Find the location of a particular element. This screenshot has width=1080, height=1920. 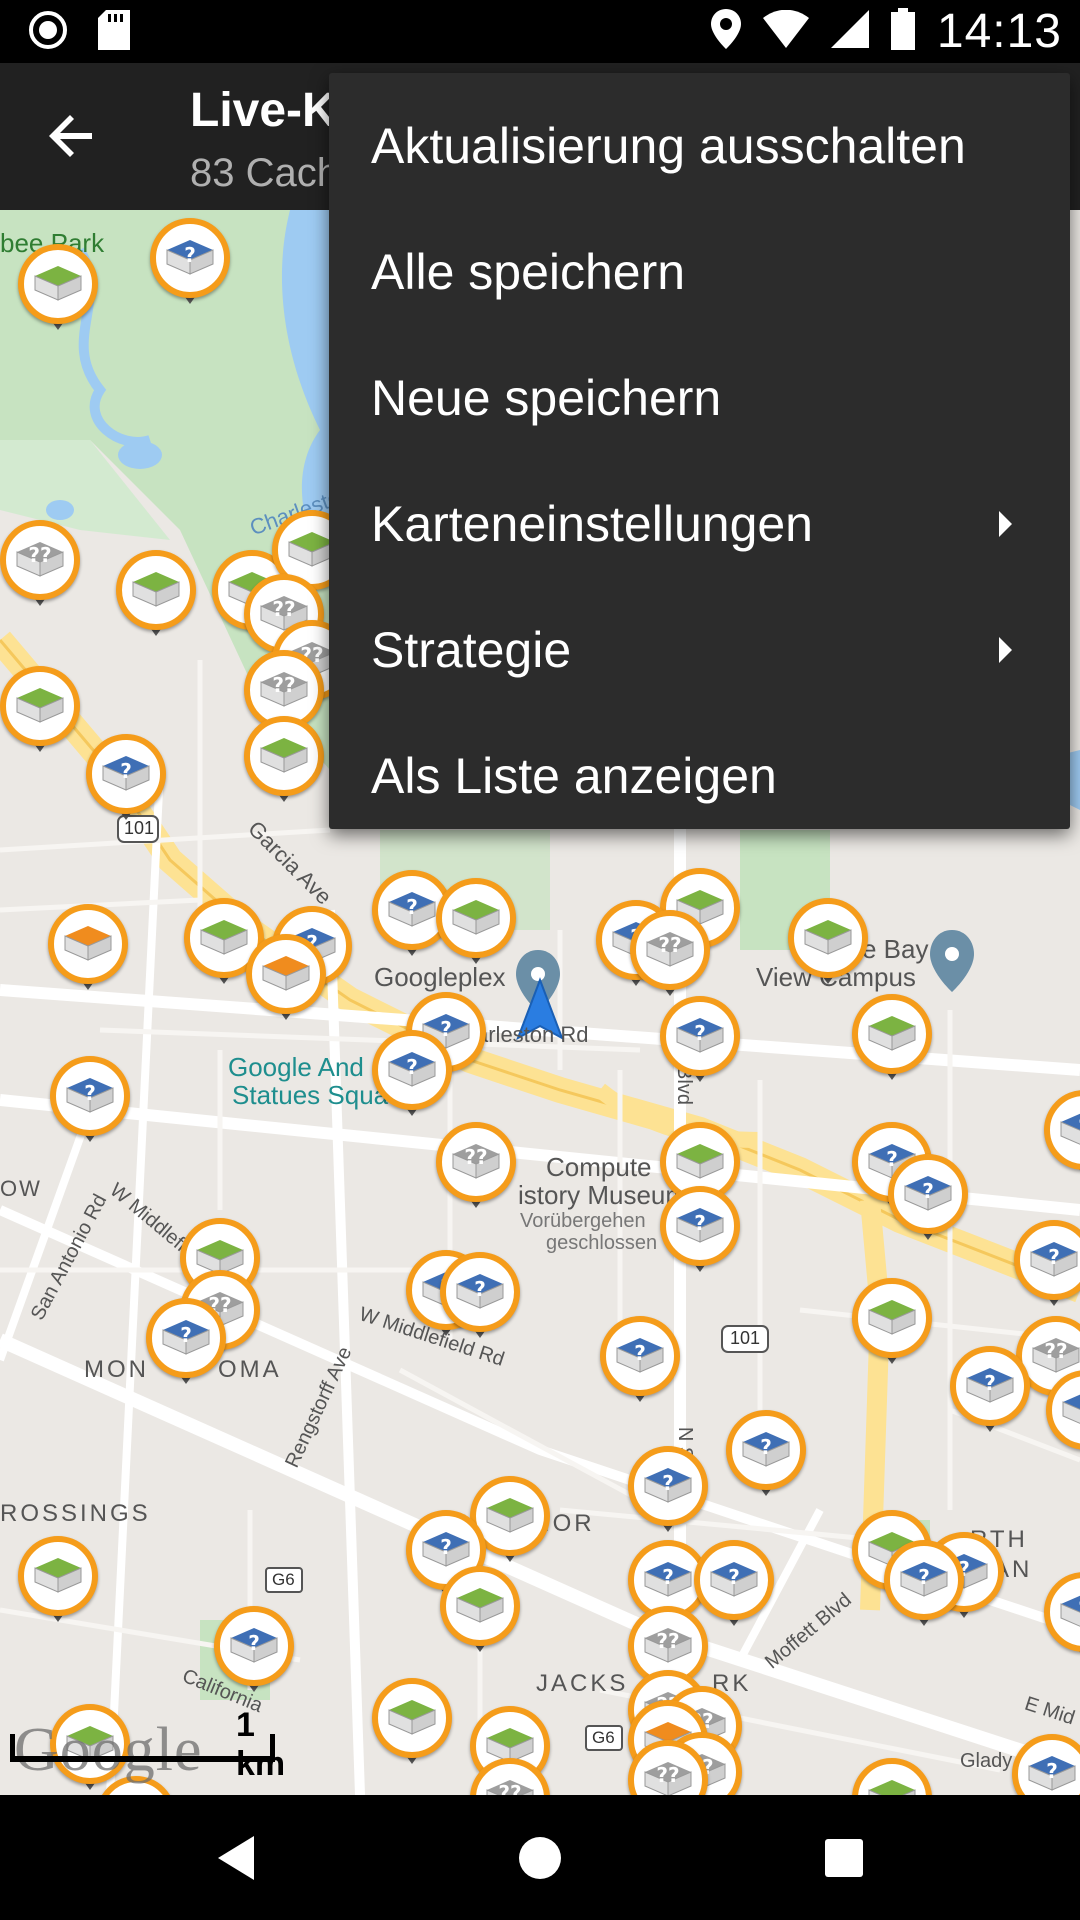

menu-item-label: Alle speichern is located at coordinates (528, 272).